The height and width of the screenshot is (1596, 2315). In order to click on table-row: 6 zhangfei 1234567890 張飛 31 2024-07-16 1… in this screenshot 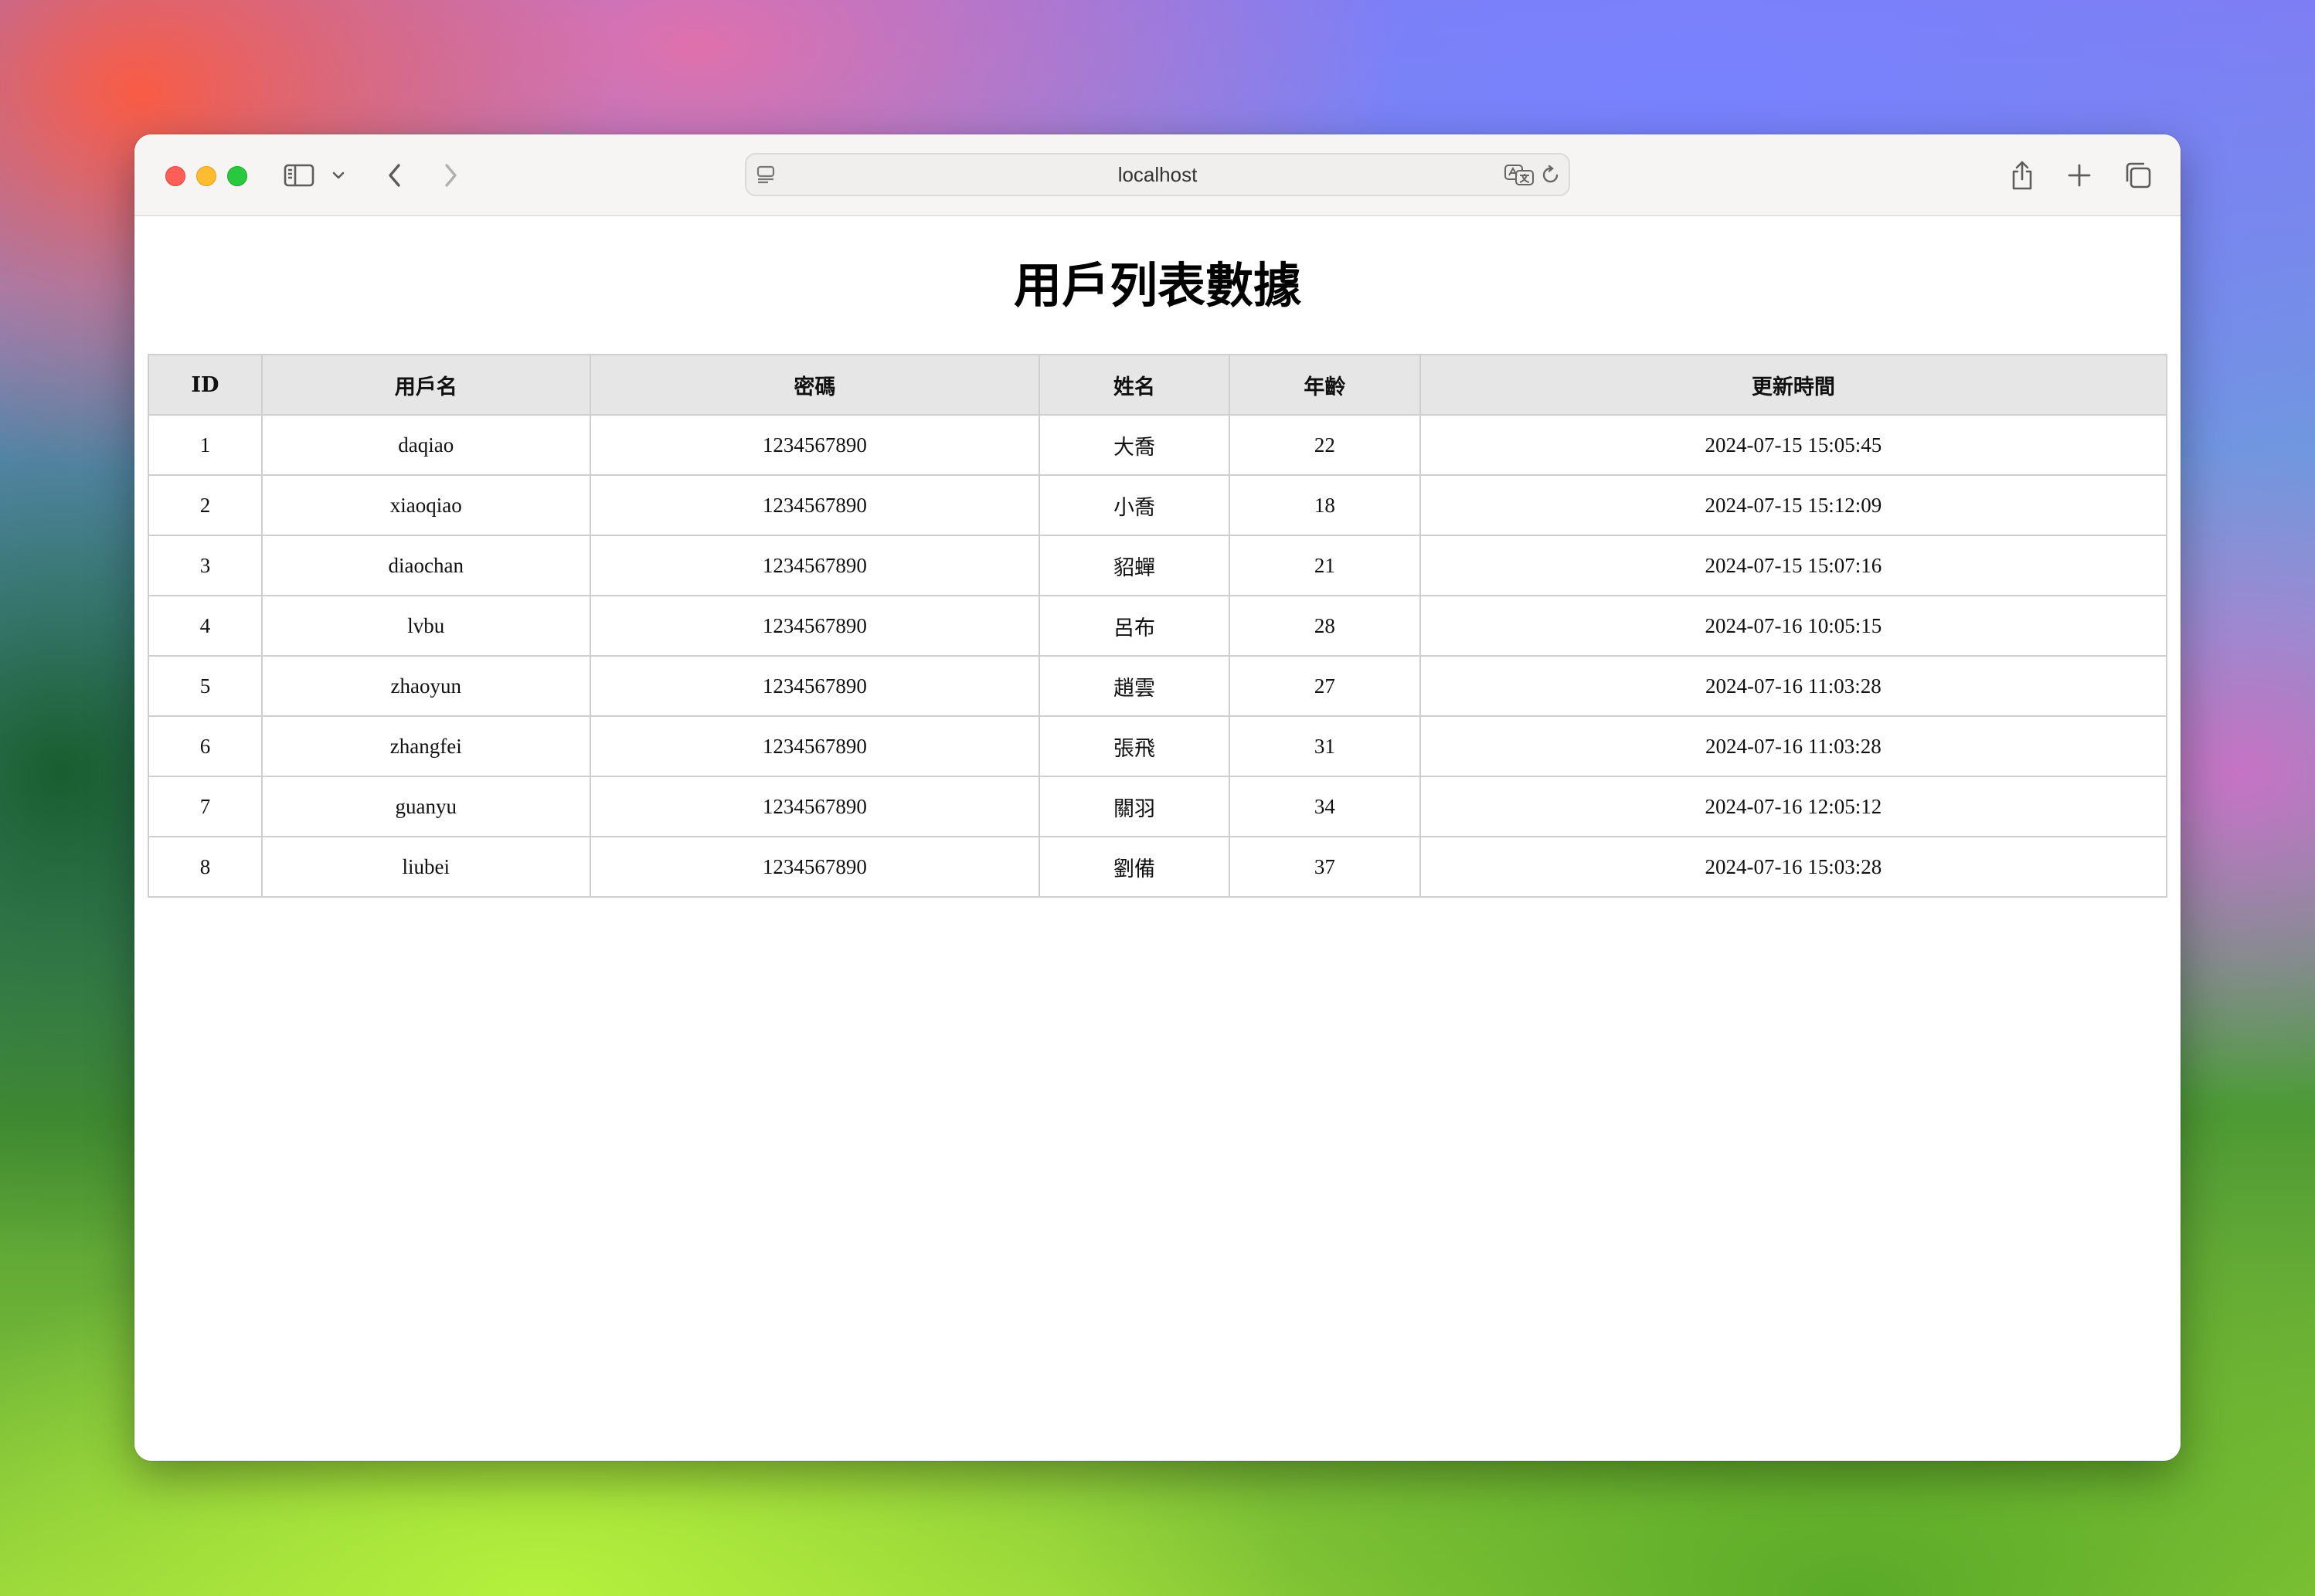, I will do `click(1158, 746)`.